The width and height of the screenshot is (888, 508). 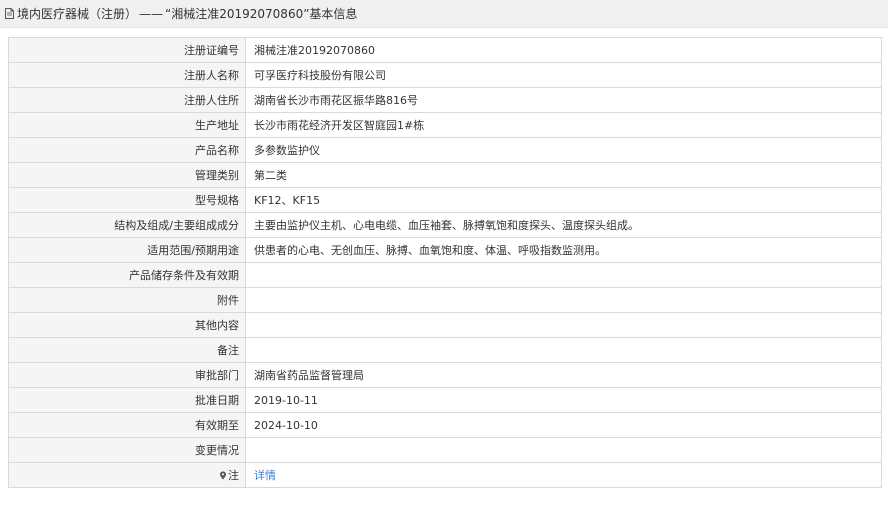 What do you see at coordinates (127, 300) in the screenshot?
I see `row-label: 附件` at bounding box center [127, 300].